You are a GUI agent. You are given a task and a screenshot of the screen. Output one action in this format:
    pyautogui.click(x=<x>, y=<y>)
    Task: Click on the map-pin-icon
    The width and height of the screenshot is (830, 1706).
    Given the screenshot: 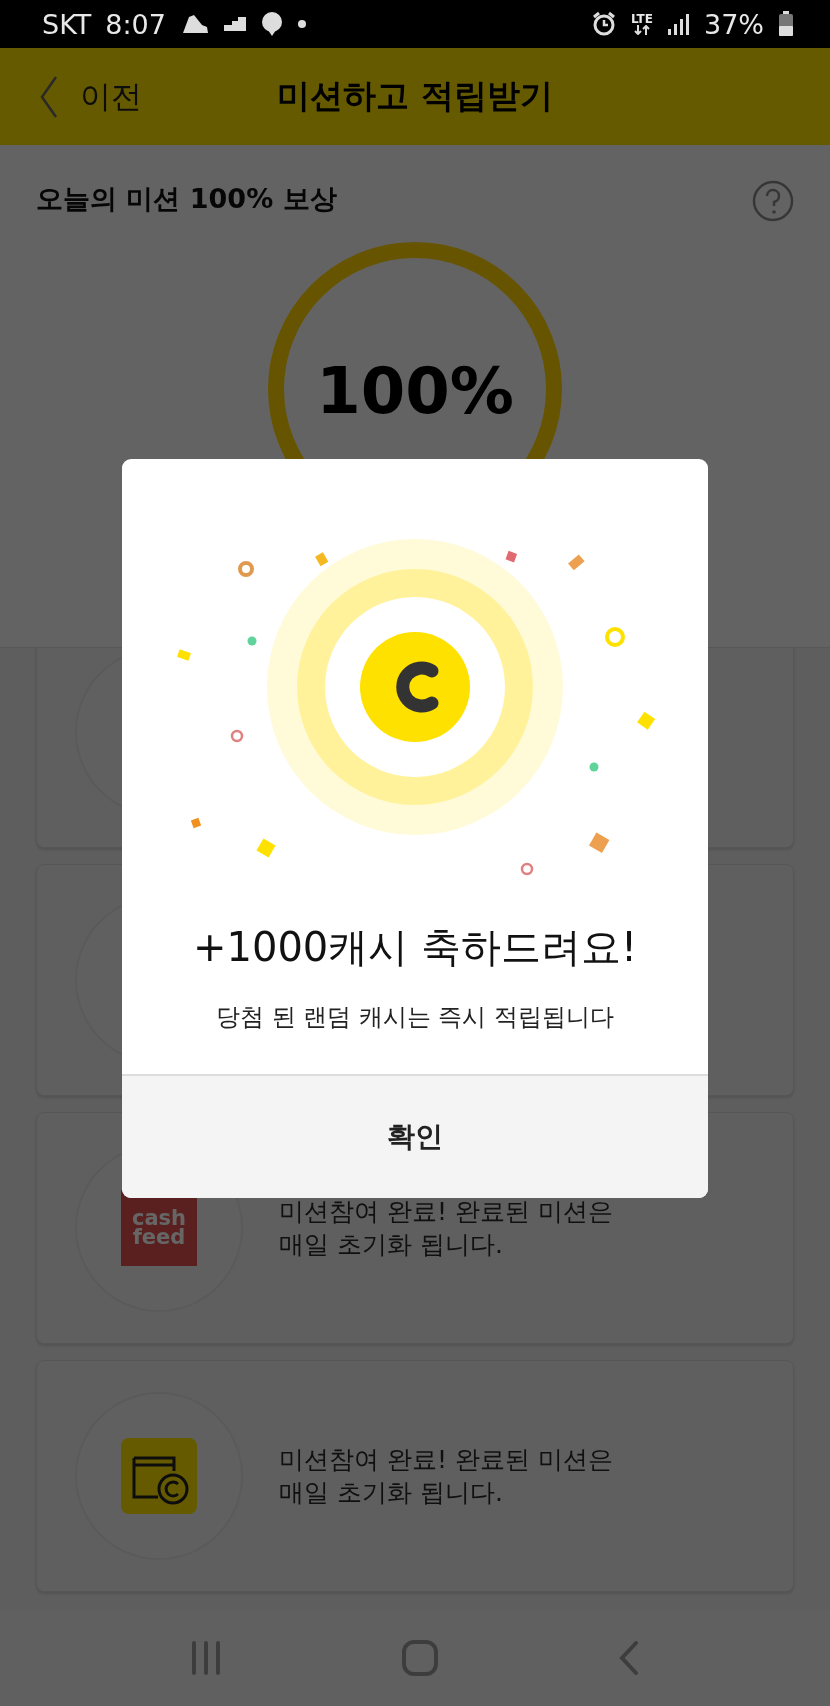 What is the action you would take?
    pyautogui.click(x=271, y=24)
    